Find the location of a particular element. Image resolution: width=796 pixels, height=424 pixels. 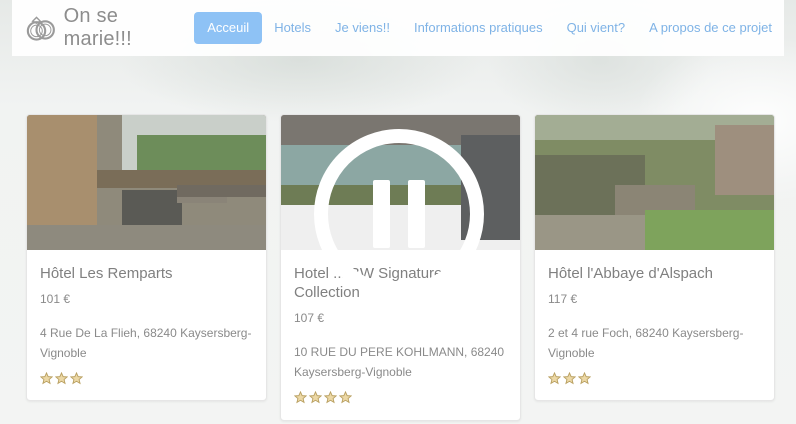

nav-item-a-propos: A propos de ce projet is located at coordinates (710, 28).